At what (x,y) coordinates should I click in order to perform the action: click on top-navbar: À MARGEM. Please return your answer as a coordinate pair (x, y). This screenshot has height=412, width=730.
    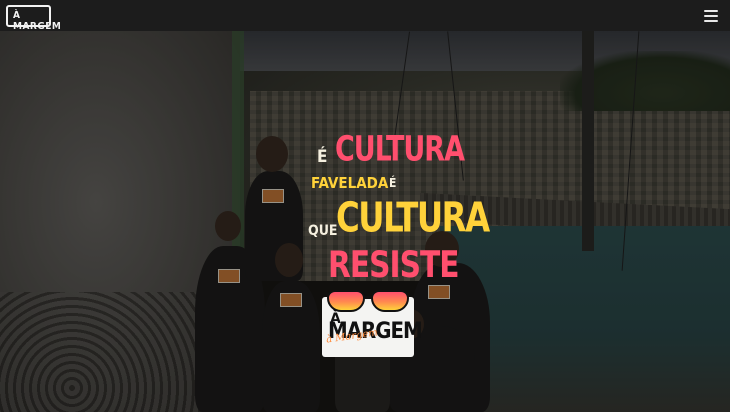
    Looking at the image, I should click on (365, 16).